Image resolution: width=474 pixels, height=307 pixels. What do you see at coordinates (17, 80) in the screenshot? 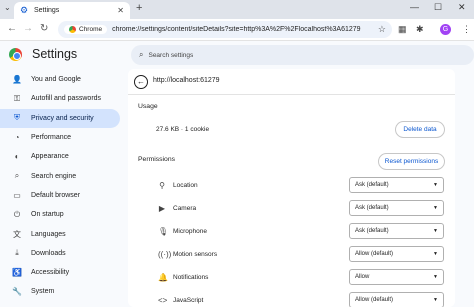
I see `person-icon: 👤` at bounding box center [17, 80].